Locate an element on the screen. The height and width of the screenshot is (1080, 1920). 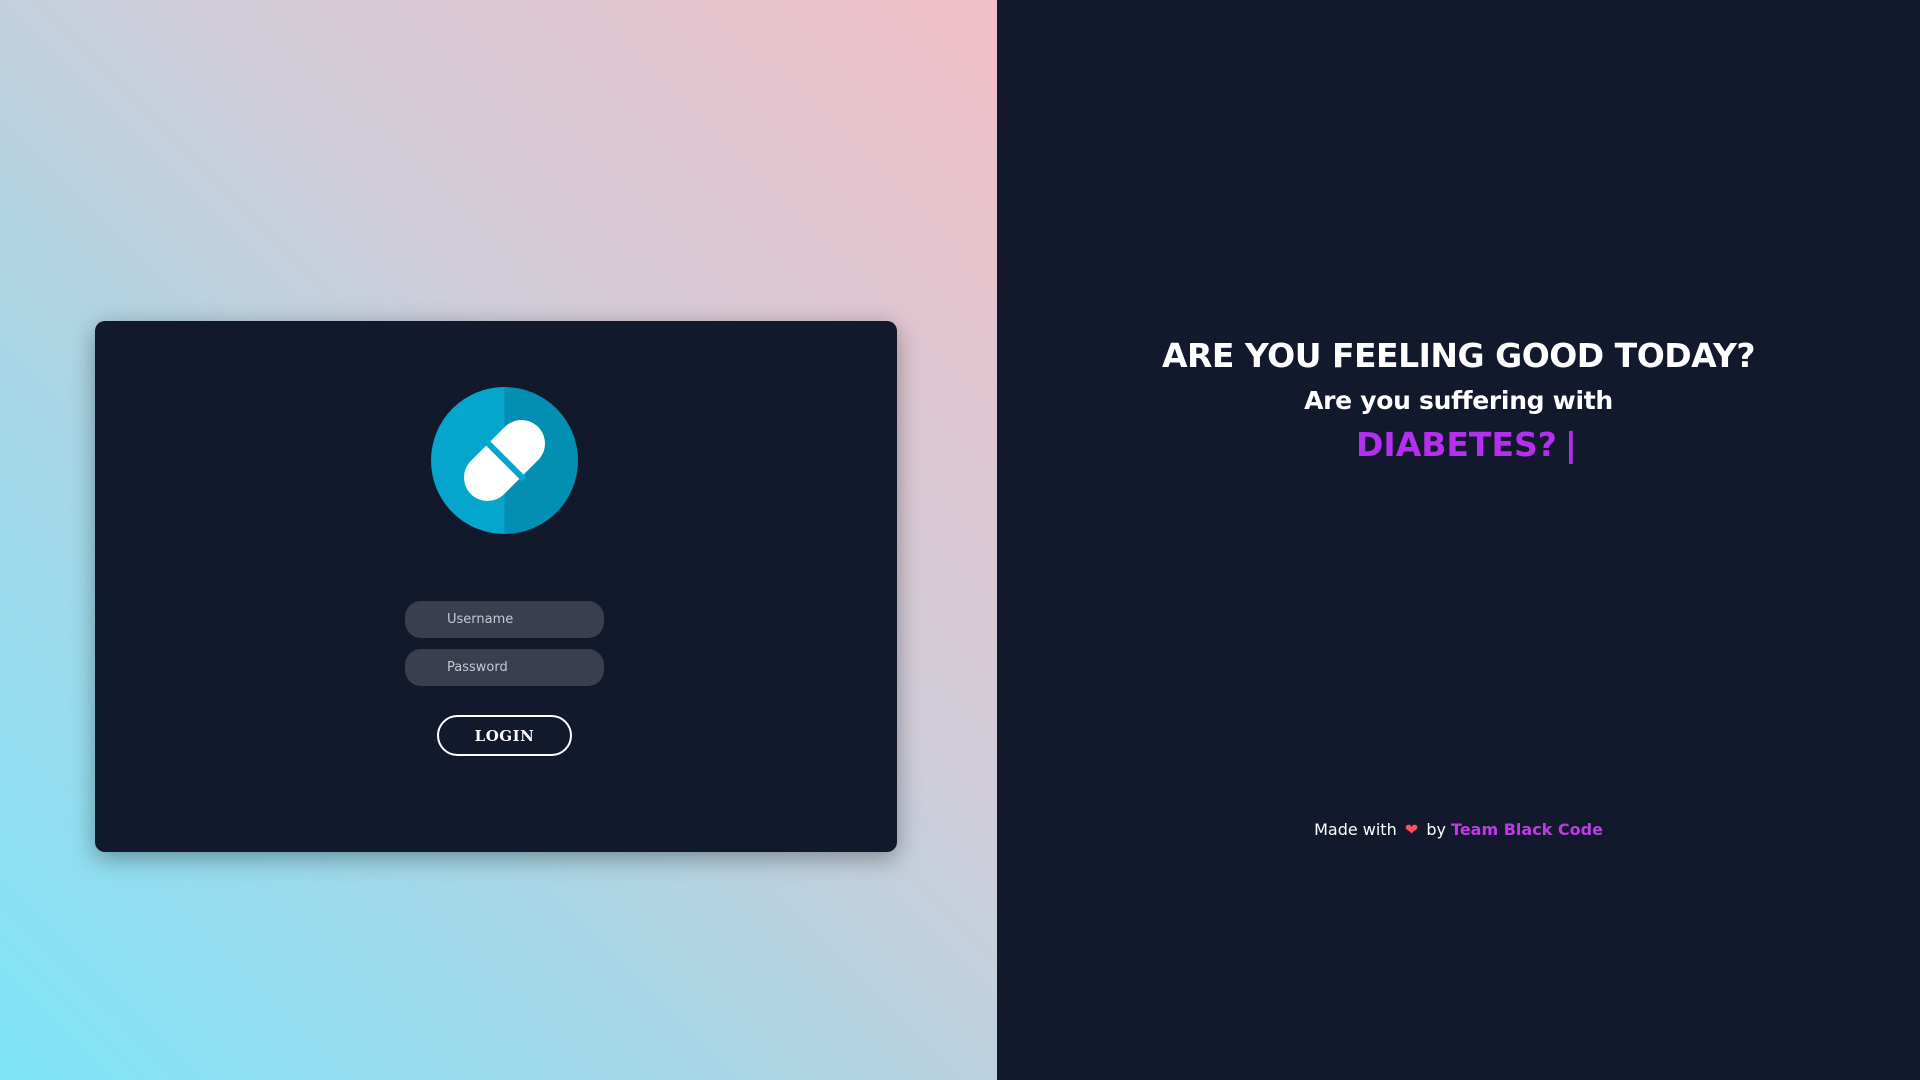
heart-icon: ❤ is located at coordinates (1411, 829).